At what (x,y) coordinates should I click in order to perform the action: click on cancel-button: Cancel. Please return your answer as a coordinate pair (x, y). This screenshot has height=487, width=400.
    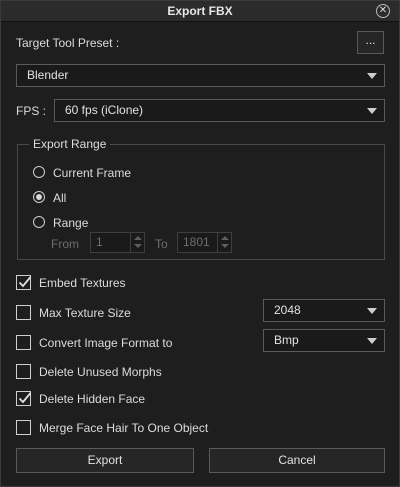
    Looking at the image, I should click on (297, 460).